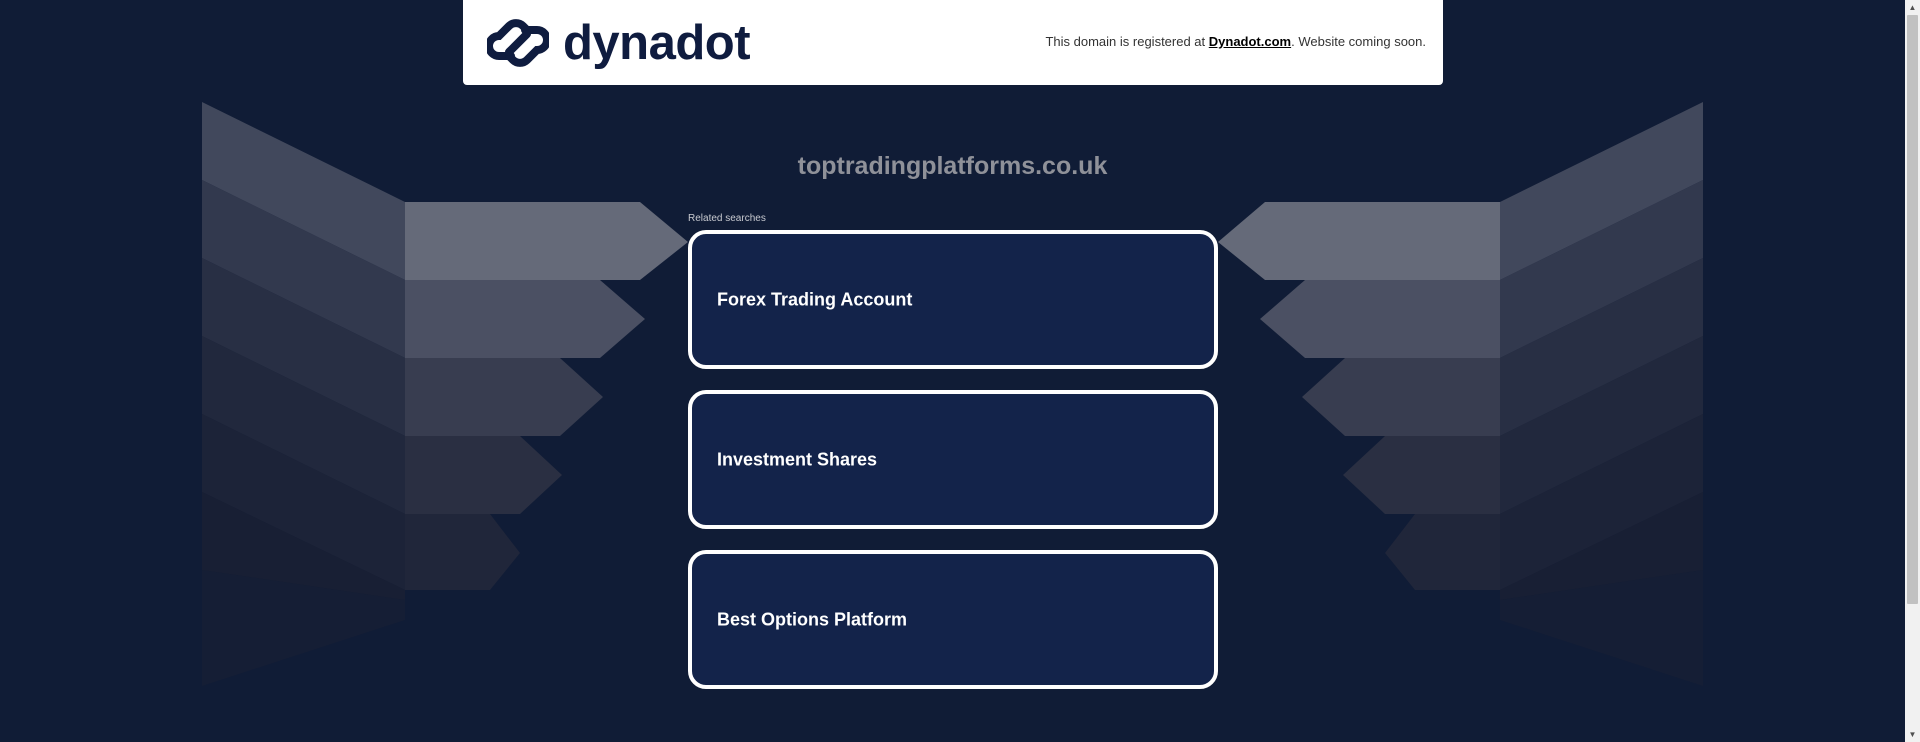 The height and width of the screenshot is (742, 1920). Describe the element at coordinates (1127, 41) in the screenshot. I see `notice-prefix: This domain is registered at` at that location.